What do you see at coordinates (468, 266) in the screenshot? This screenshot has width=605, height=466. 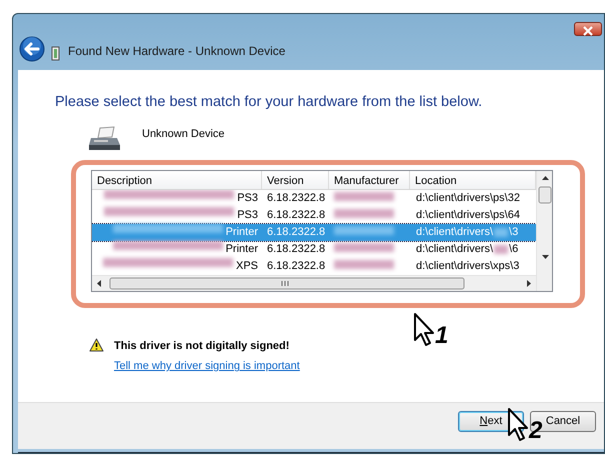 I see `driver-location: d:\client\drivers\xps\3` at bounding box center [468, 266].